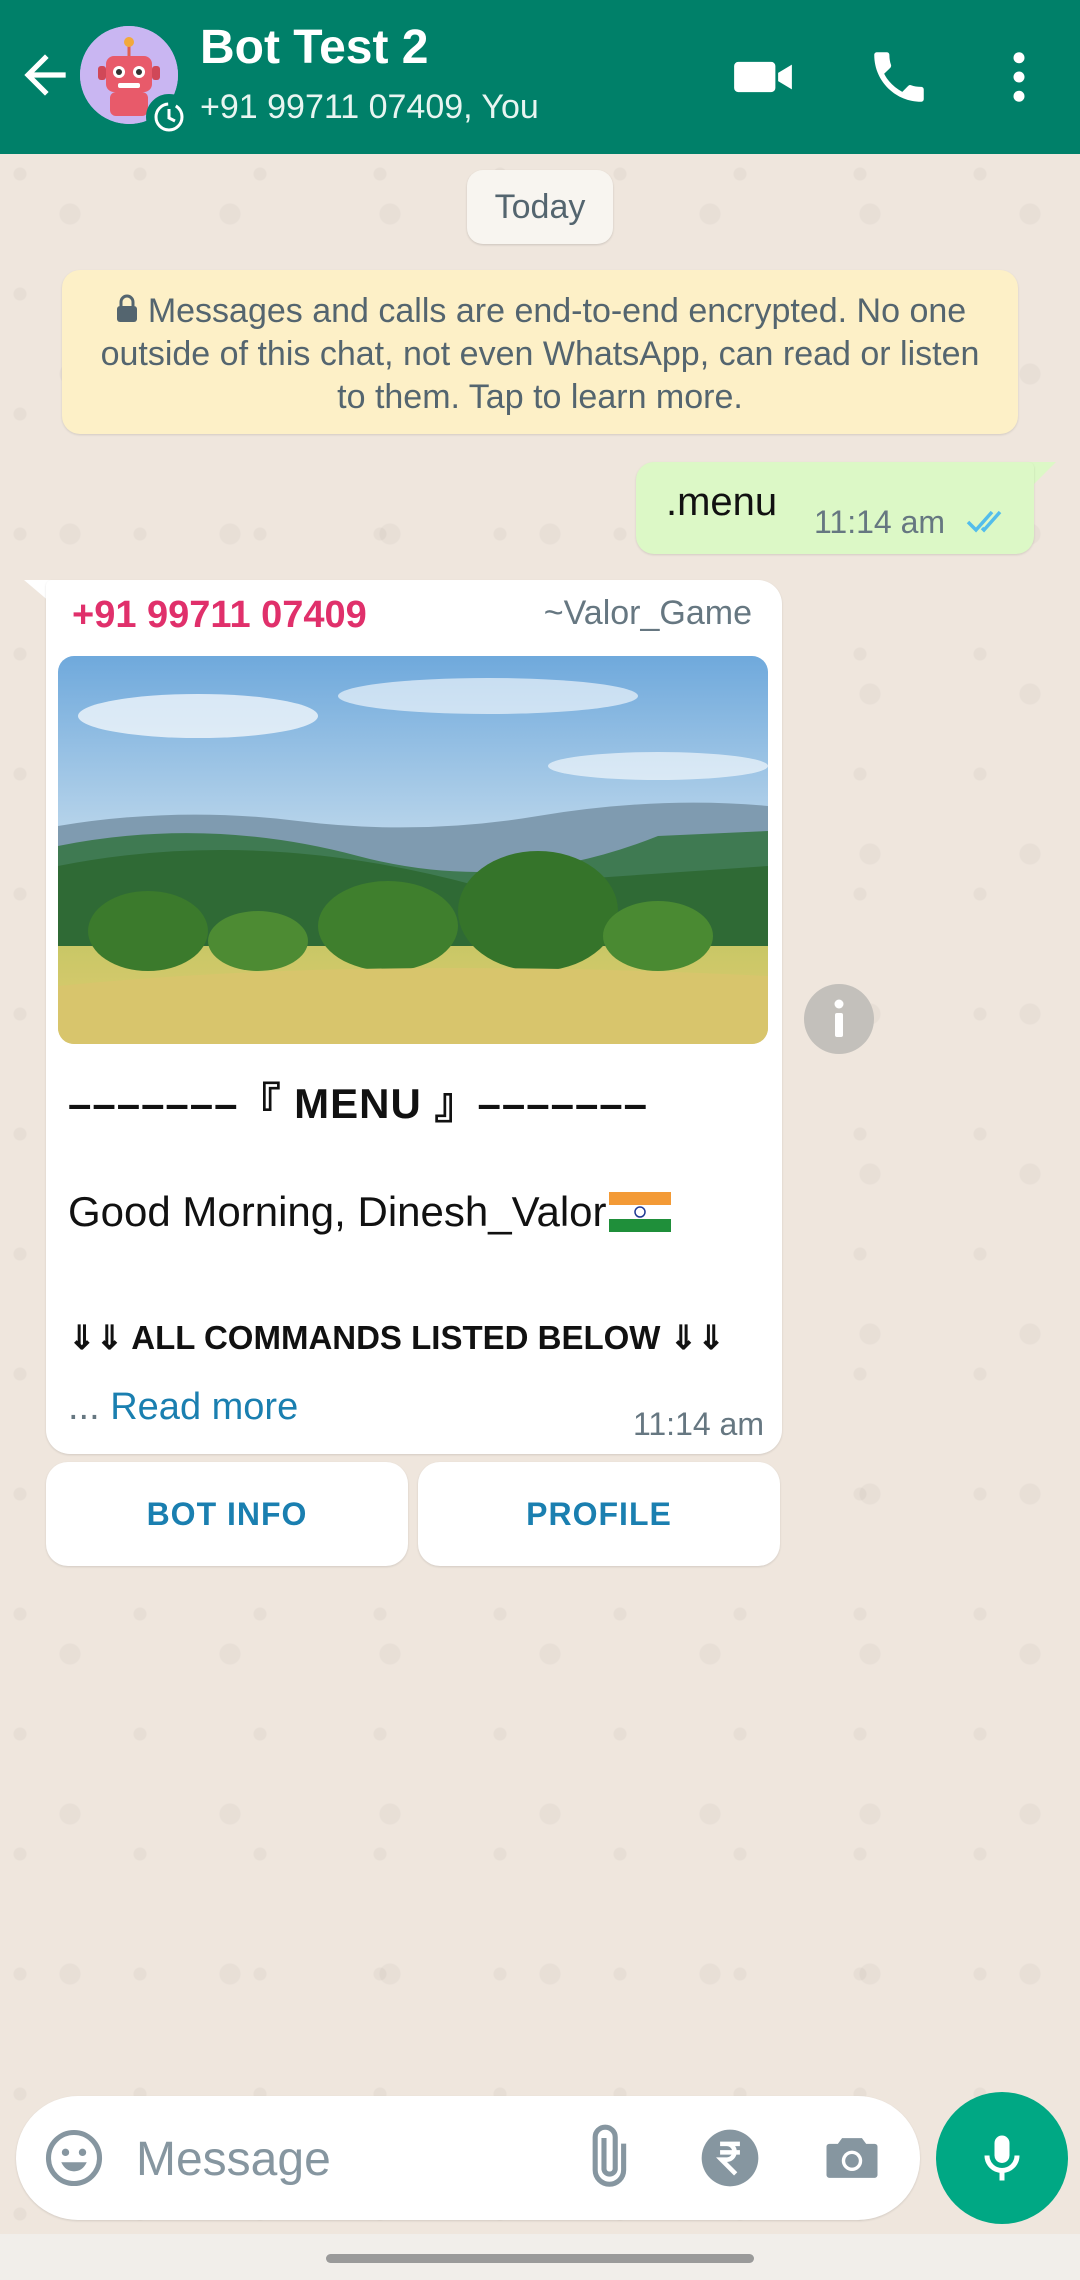  Describe the element at coordinates (45, 75) in the screenshot. I see `back-arrow-icon` at that location.